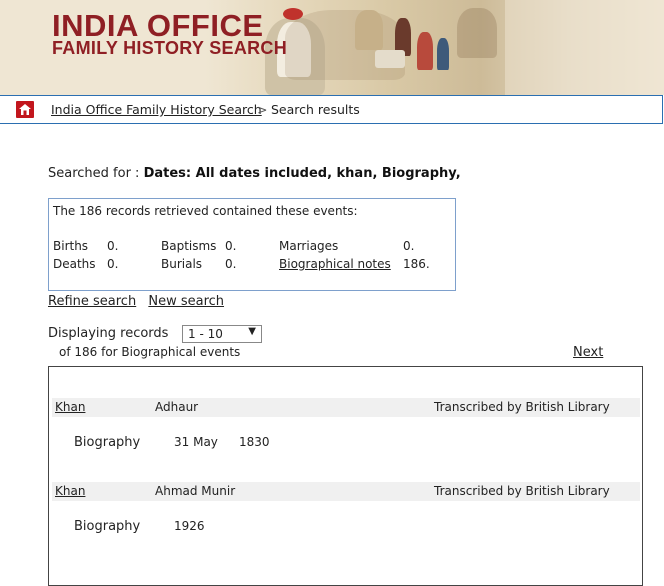  Describe the element at coordinates (196, 442) in the screenshot. I see `event-date: 31 May` at that location.